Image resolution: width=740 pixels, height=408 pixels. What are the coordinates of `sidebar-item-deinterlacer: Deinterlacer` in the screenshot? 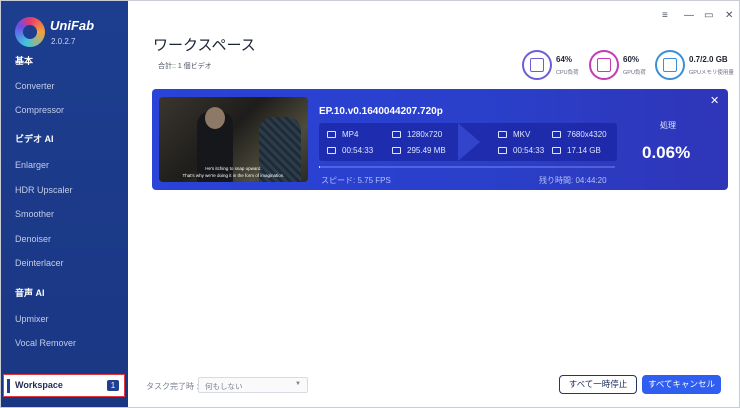 It's located at (39, 263).